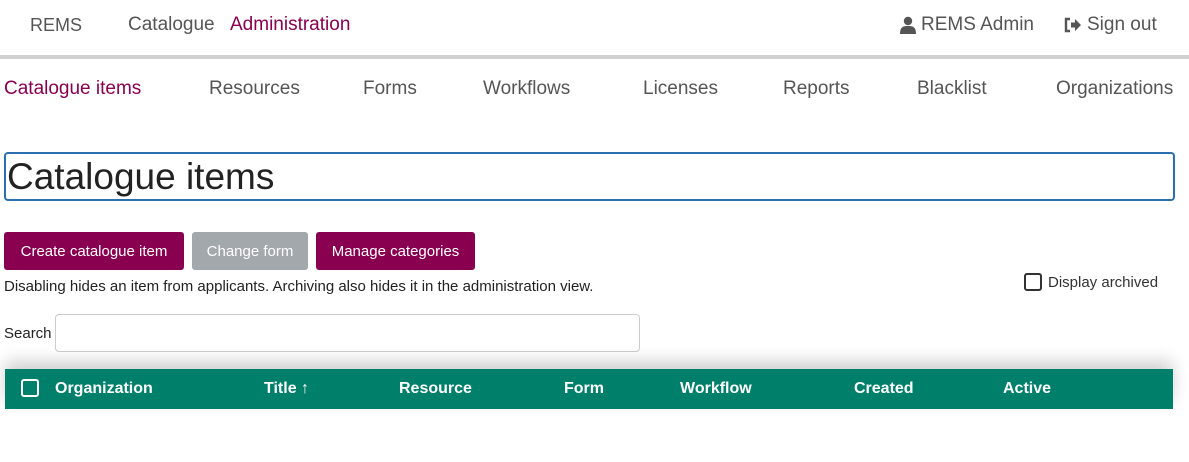 Image resolution: width=1189 pixels, height=462 pixels. What do you see at coordinates (171, 25) in the screenshot?
I see `nav-catalogue-link: Catalogue` at bounding box center [171, 25].